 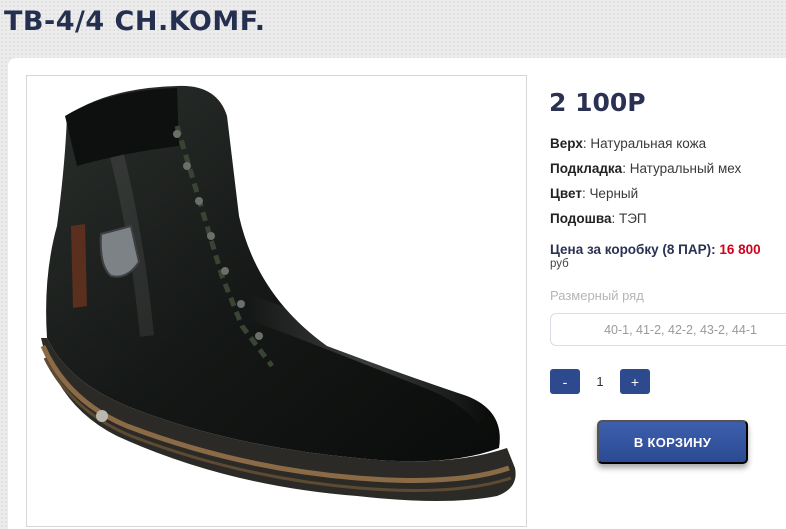 What do you see at coordinates (635, 381) in the screenshot?
I see `quantity-increase-button: +` at bounding box center [635, 381].